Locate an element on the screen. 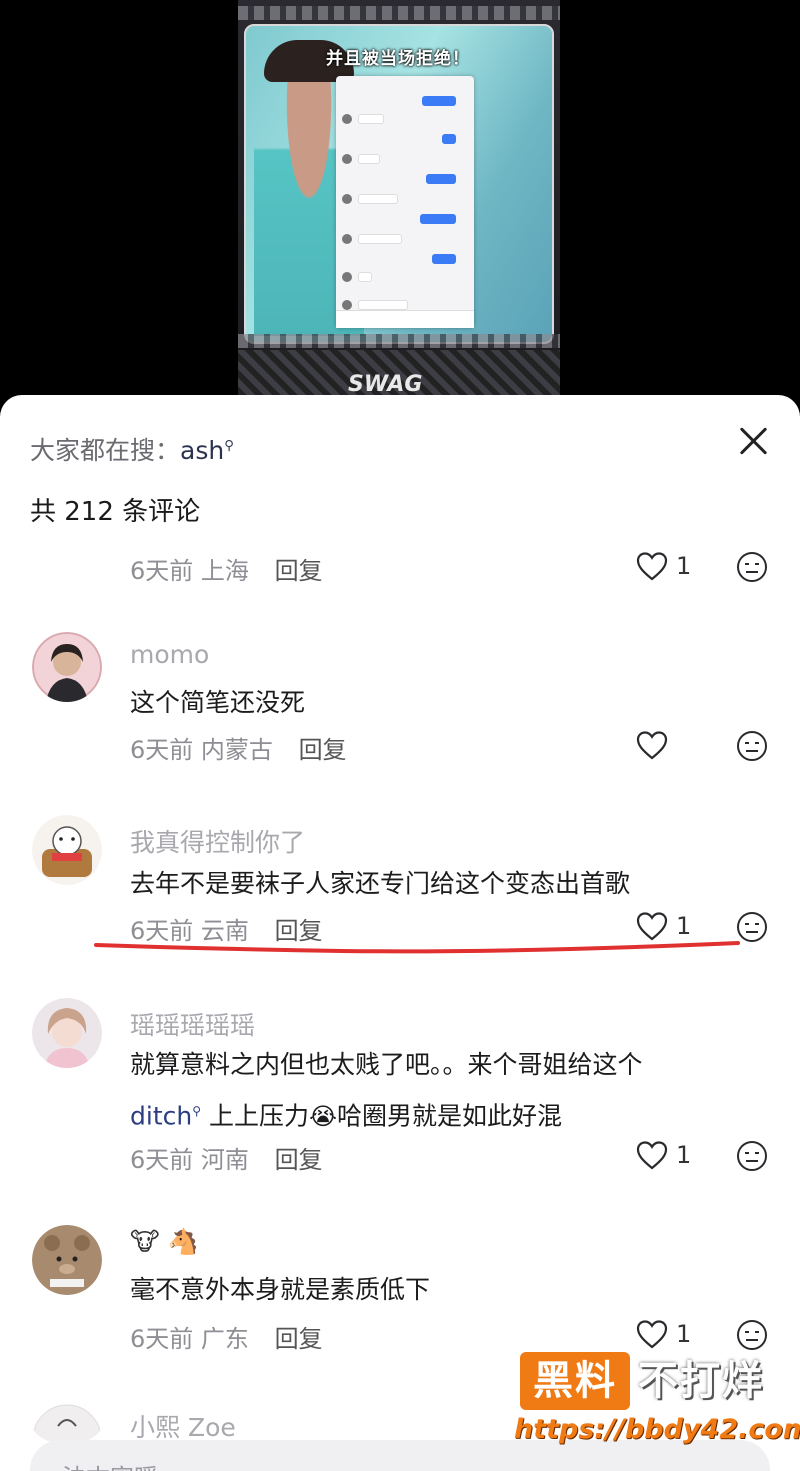 The image size is (800, 1471). comment-input-placeholder: 法古富暖 is located at coordinates (110, 1464).